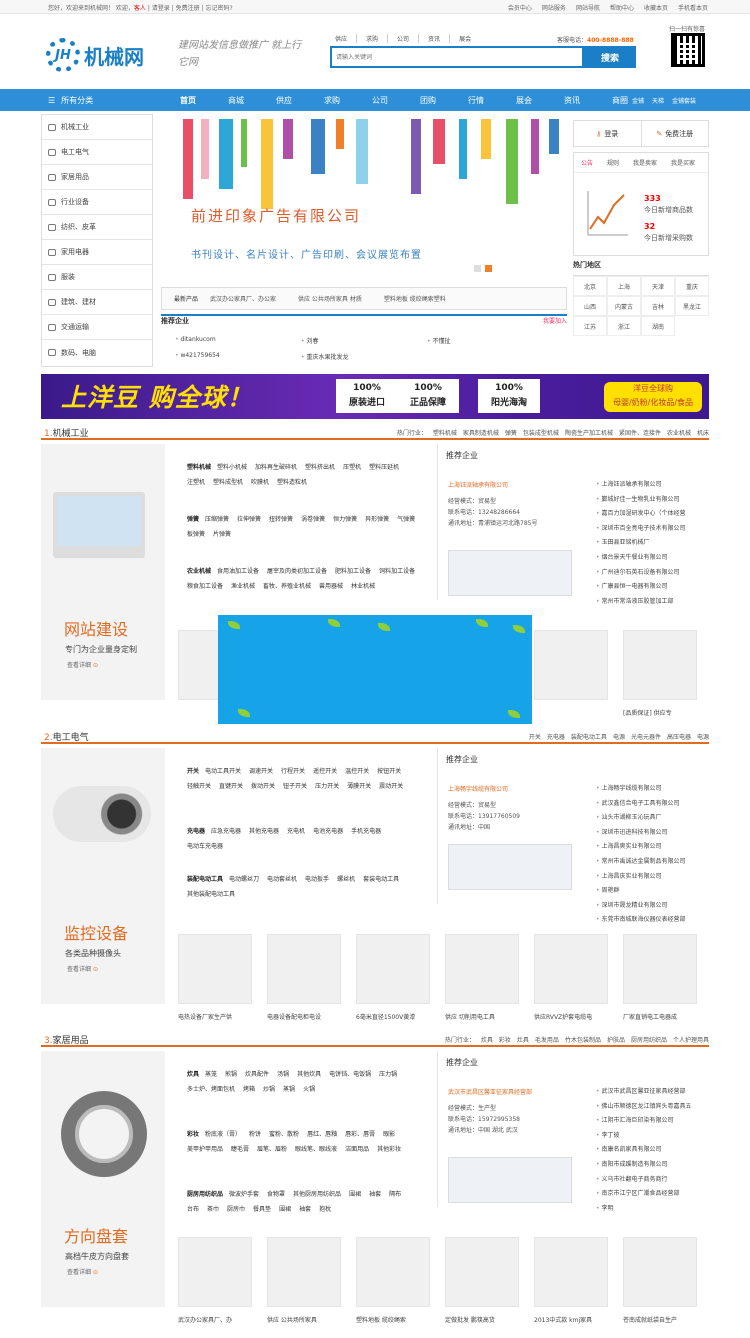 The height and width of the screenshot is (1338, 750). I want to click on company-link: 广州迪尔石英石设备有限公司, so click(640, 573).